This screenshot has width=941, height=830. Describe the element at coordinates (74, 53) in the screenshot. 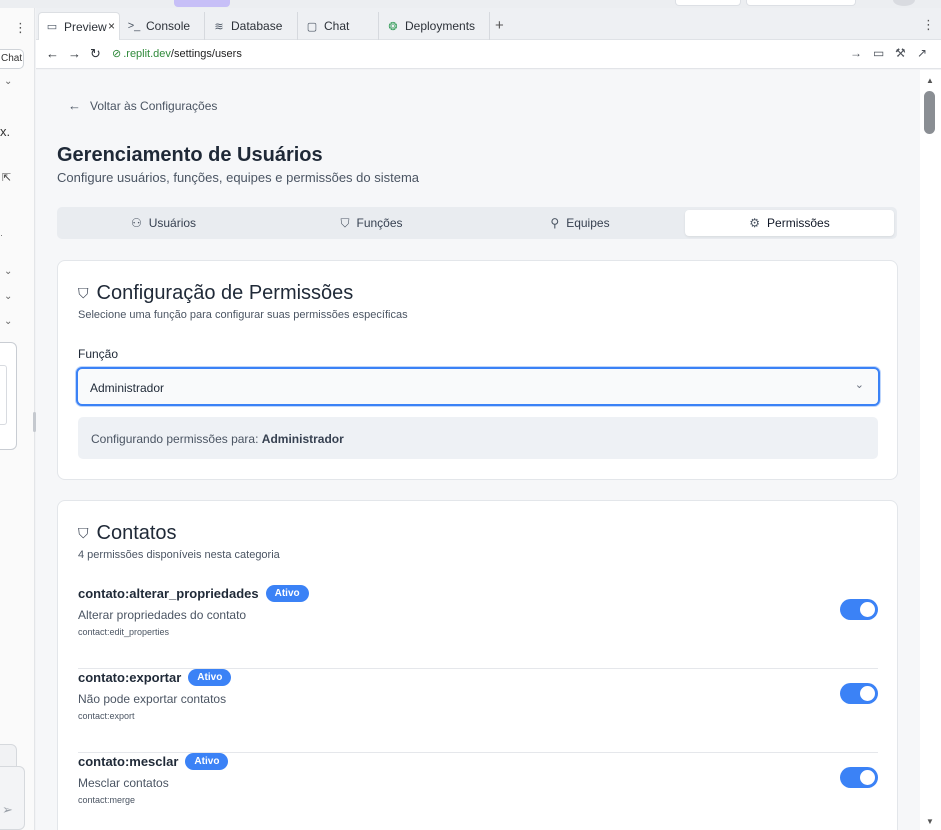

I see `forward-arrow-icon: →` at that location.